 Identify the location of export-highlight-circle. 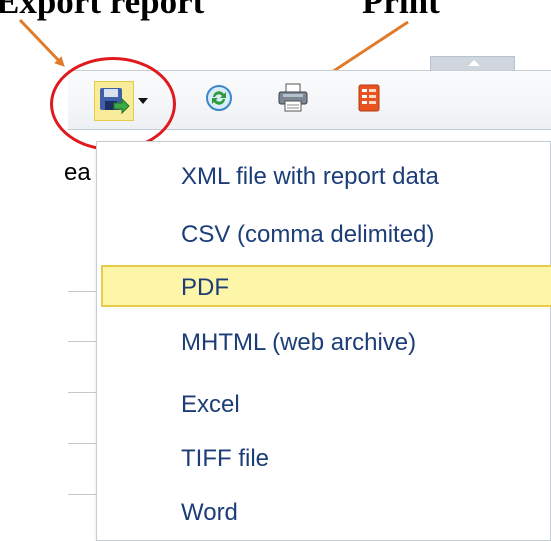
(113, 104).